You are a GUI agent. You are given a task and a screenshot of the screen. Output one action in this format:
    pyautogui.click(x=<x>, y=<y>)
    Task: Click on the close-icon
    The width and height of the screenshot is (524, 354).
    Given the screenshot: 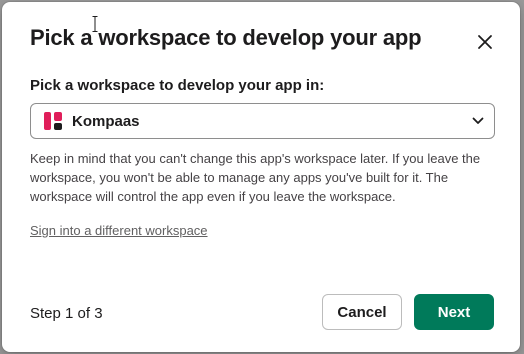 What is the action you would take?
    pyautogui.click(x=485, y=42)
    